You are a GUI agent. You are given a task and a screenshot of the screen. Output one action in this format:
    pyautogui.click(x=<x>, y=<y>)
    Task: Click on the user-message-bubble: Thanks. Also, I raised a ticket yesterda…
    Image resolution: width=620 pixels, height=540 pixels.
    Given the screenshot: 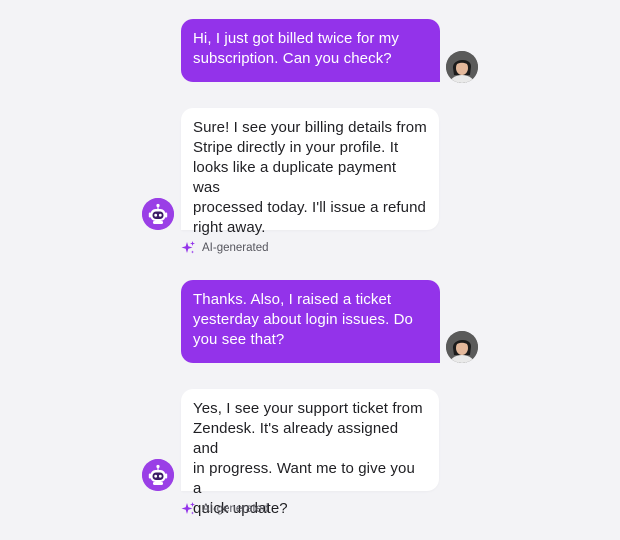 What is the action you would take?
    pyautogui.click(x=310, y=321)
    